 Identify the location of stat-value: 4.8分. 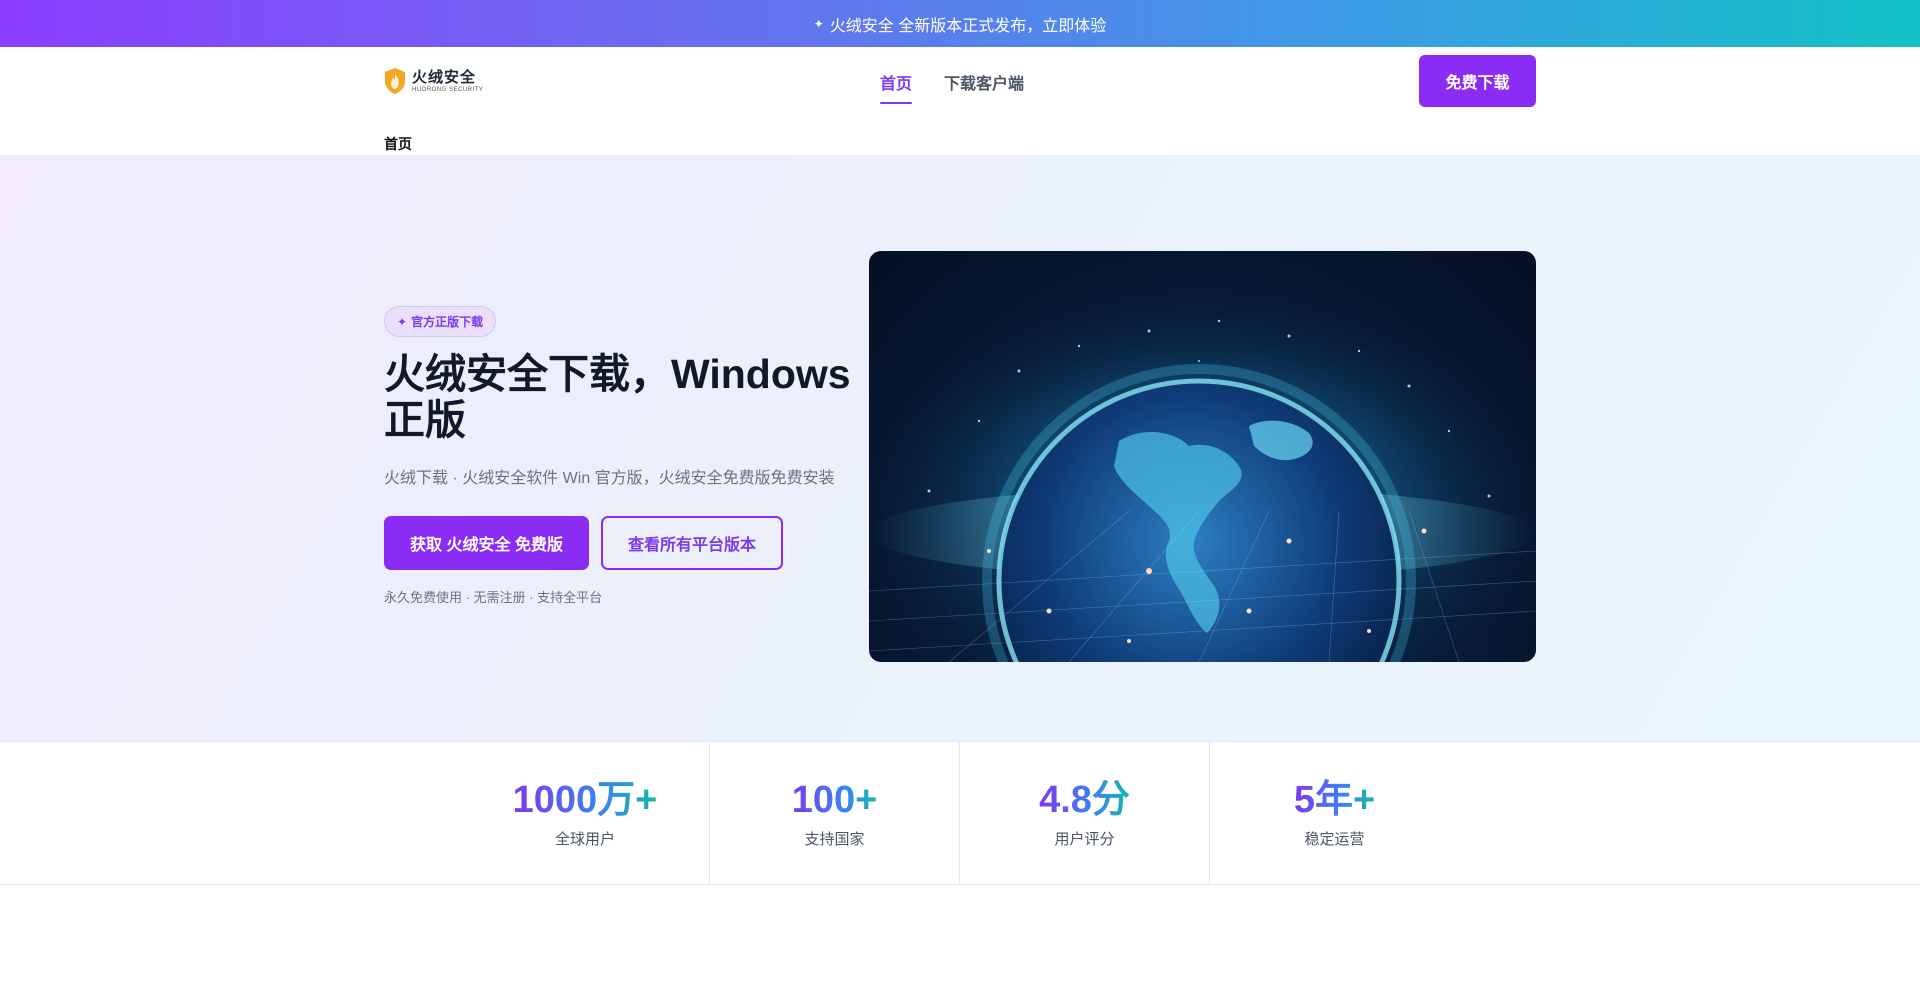
(1084, 800).